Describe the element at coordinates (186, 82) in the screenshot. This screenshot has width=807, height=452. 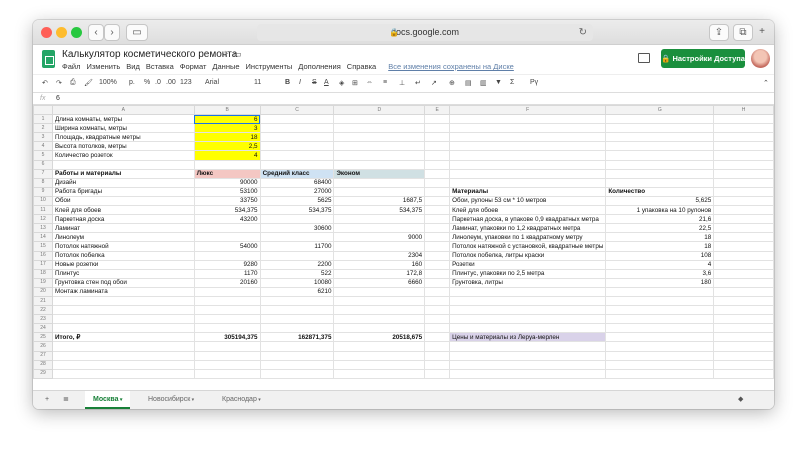
I see `more-formats-button: 123` at that location.